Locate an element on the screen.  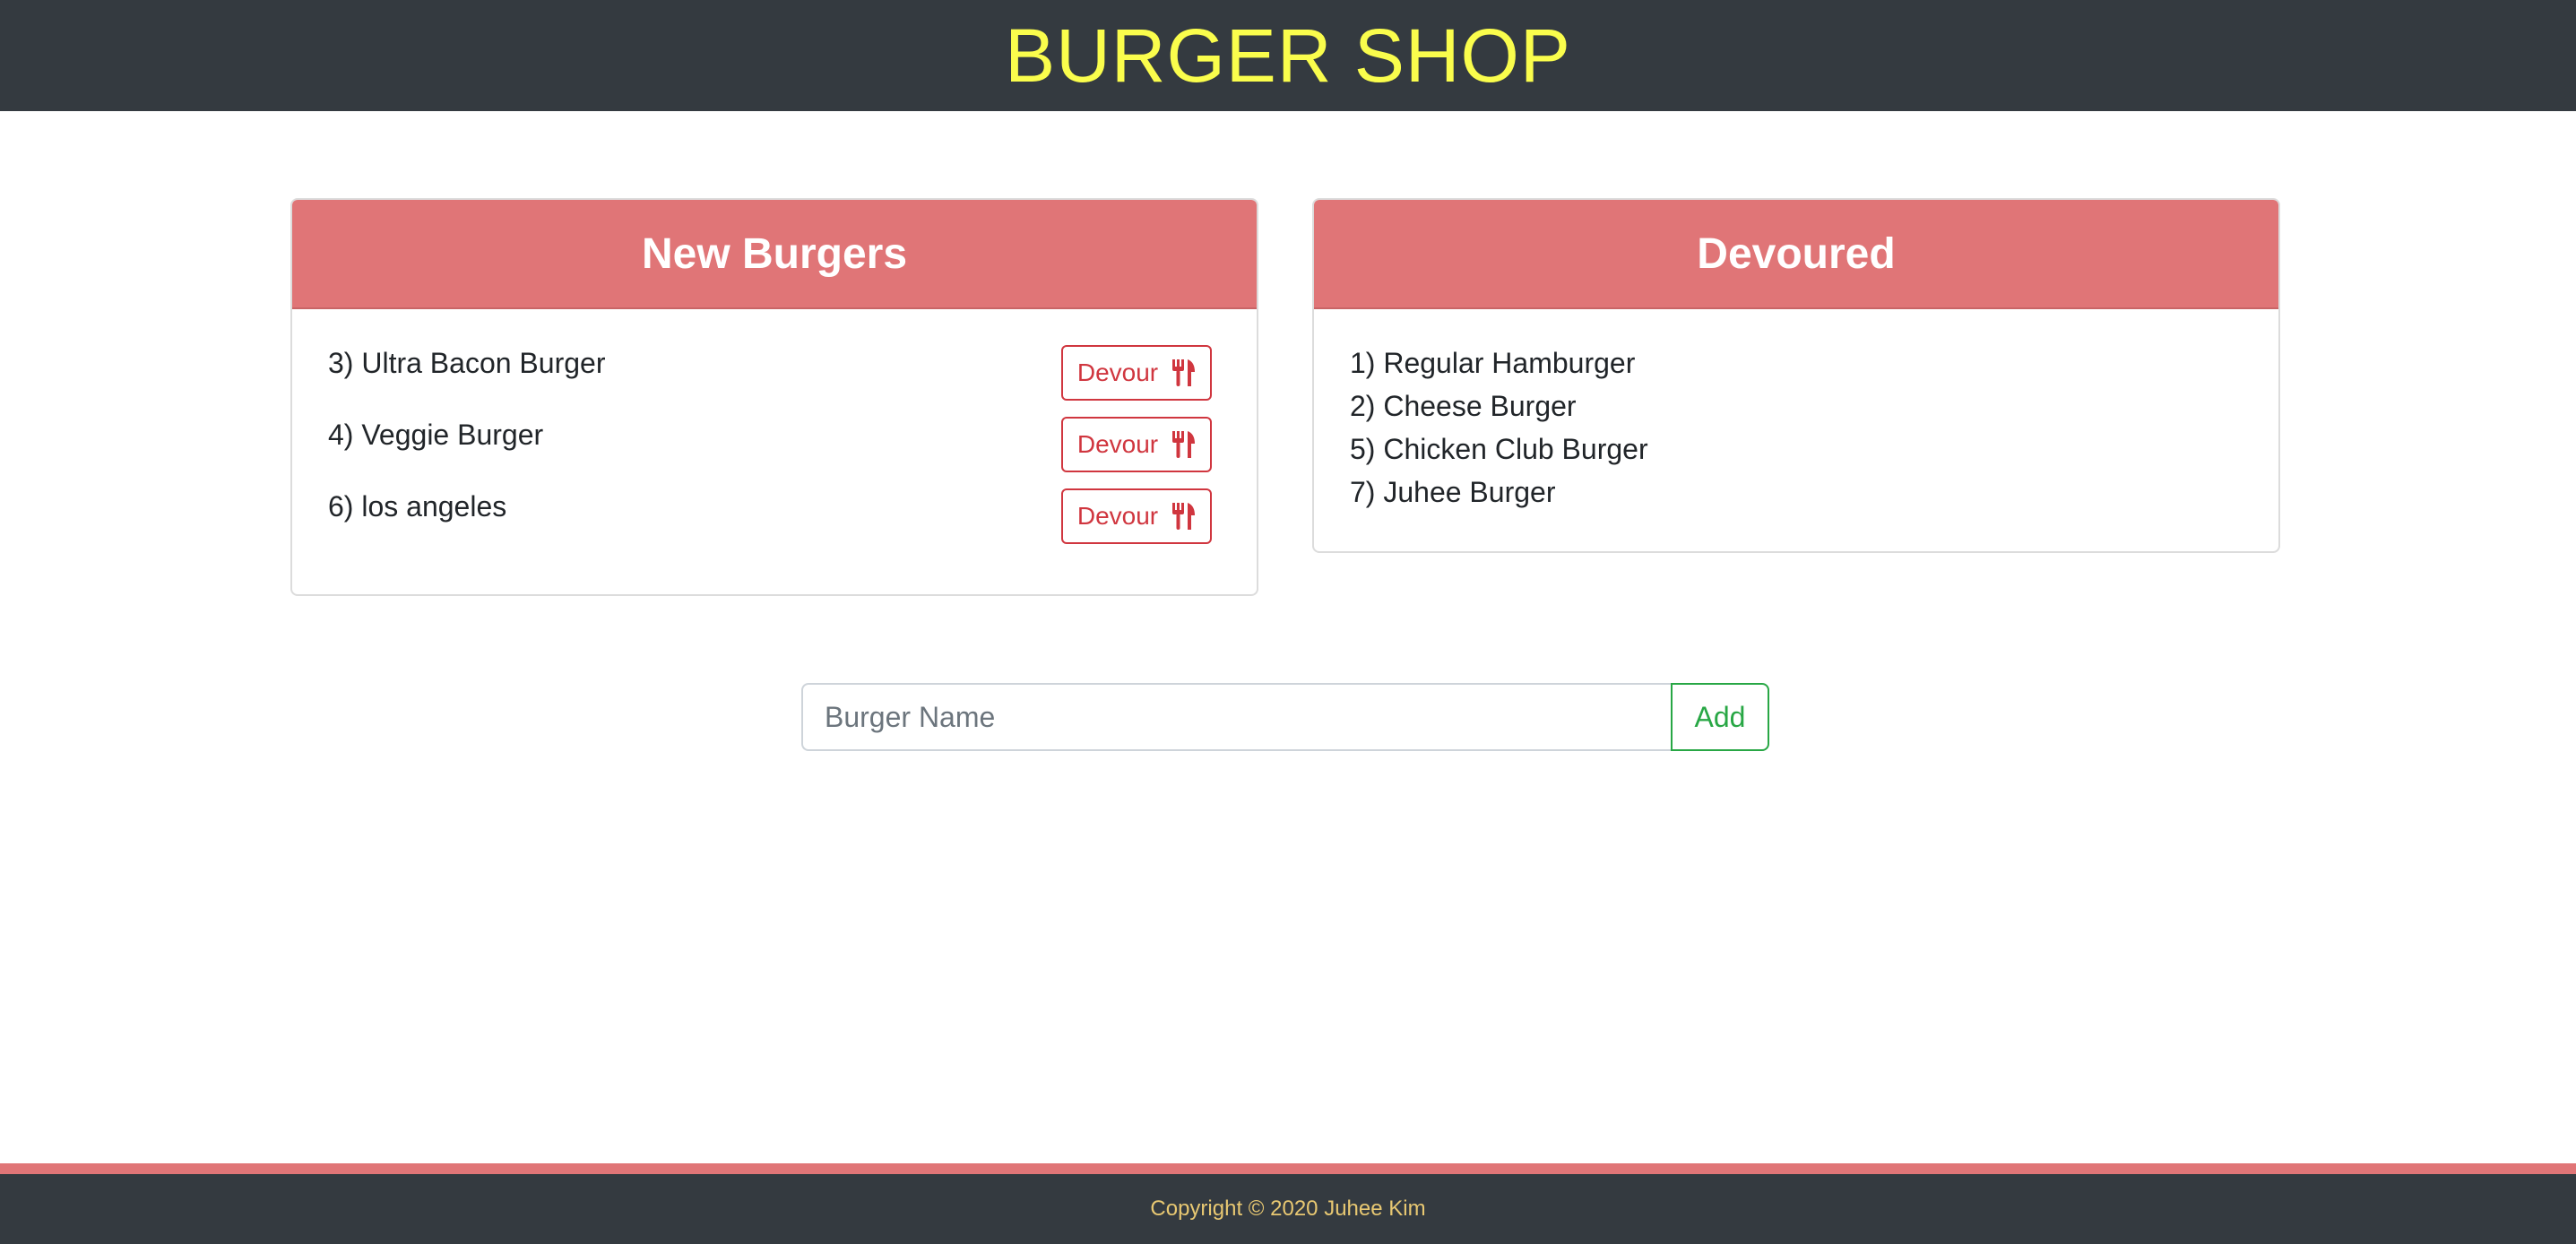
burger-label: 3) Ultra Bacon Burger is located at coordinates (467, 363).